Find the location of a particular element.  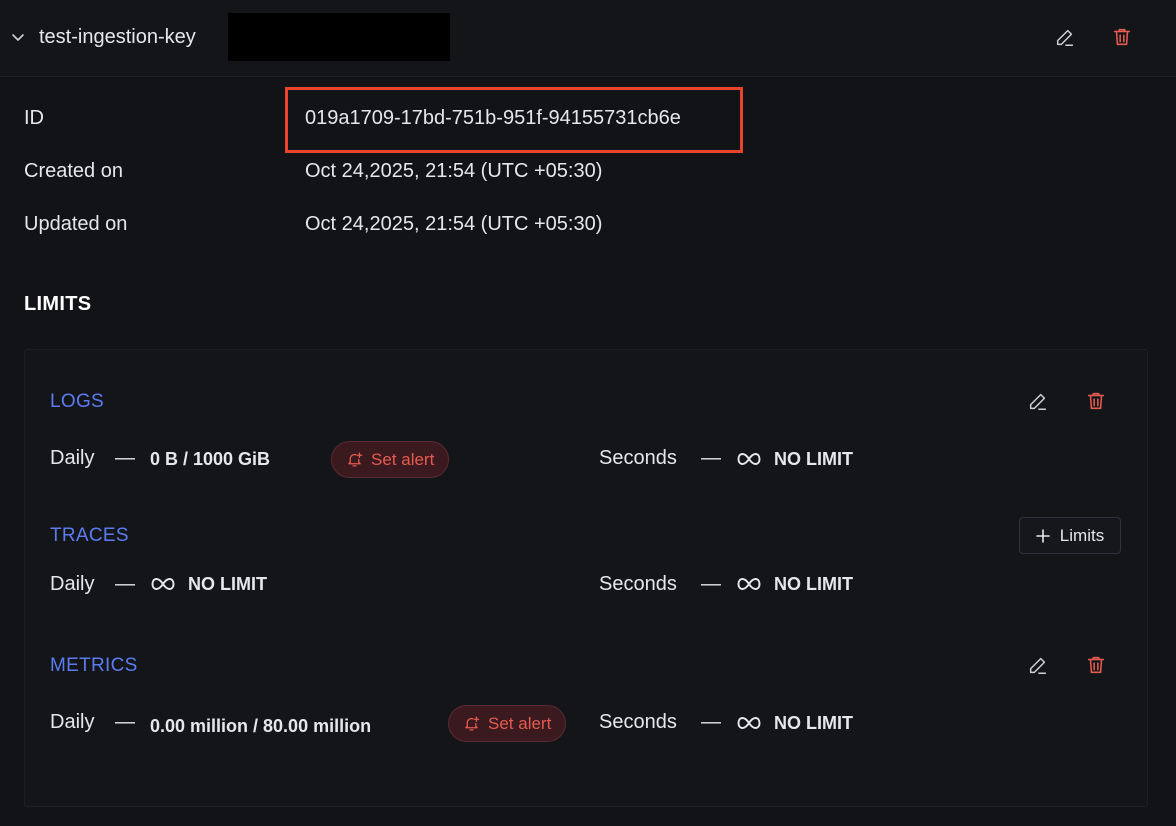

add-traces-limits-button: Limits is located at coordinates (1070, 535).